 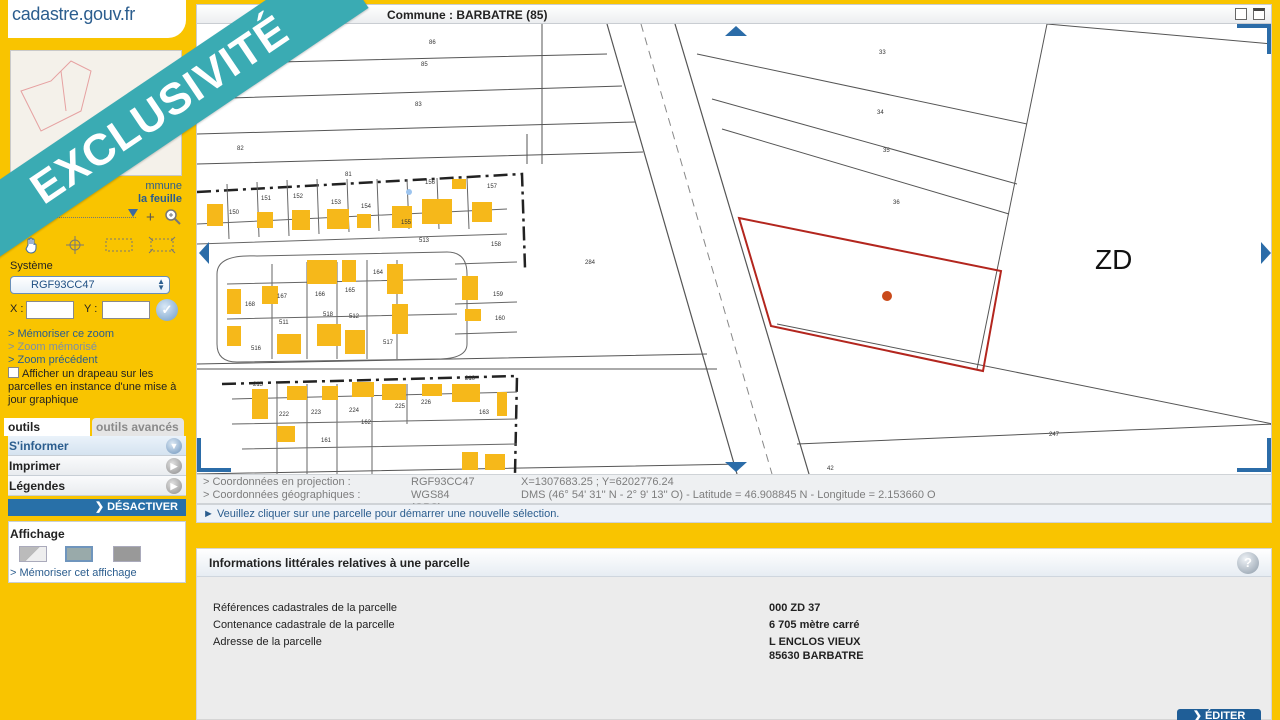 What do you see at coordinates (305, 608) in the screenshot?
I see `ref-label: Références cadastrales de la parcelle` at bounding box center [305, 608].